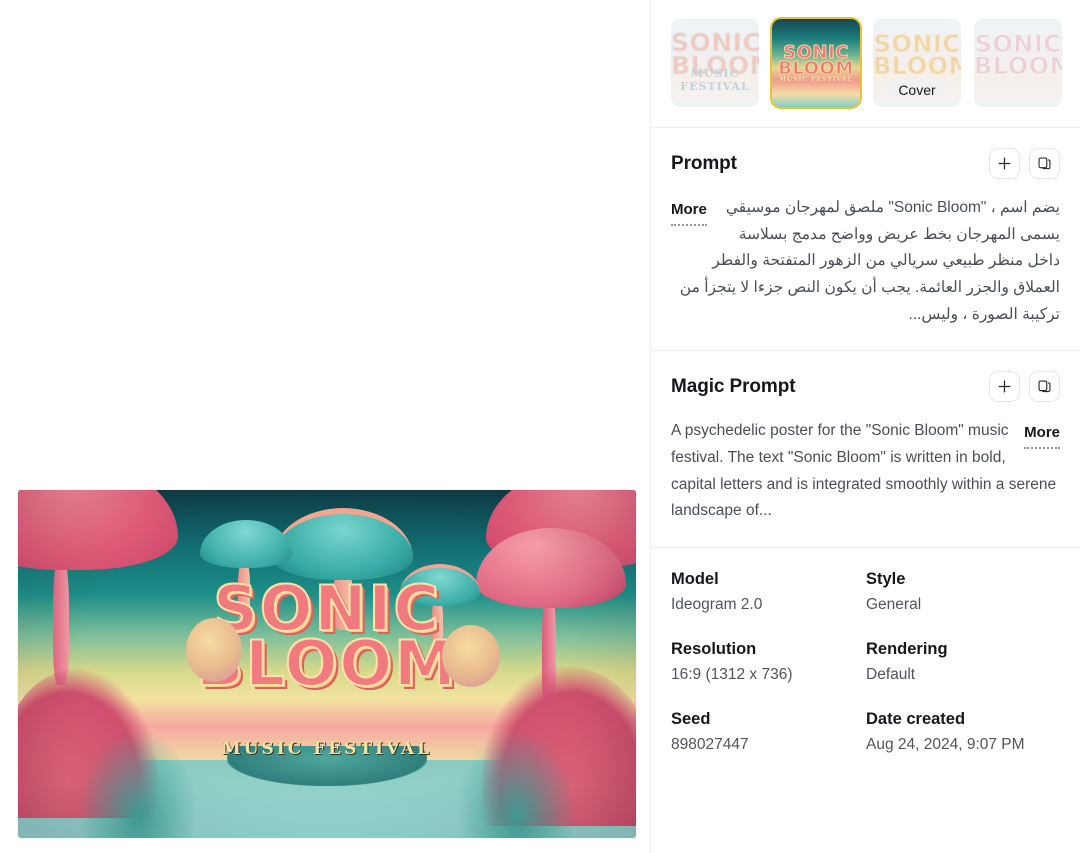  I want to click on poster-title: SONIC BLOOM, so click(327, 638).